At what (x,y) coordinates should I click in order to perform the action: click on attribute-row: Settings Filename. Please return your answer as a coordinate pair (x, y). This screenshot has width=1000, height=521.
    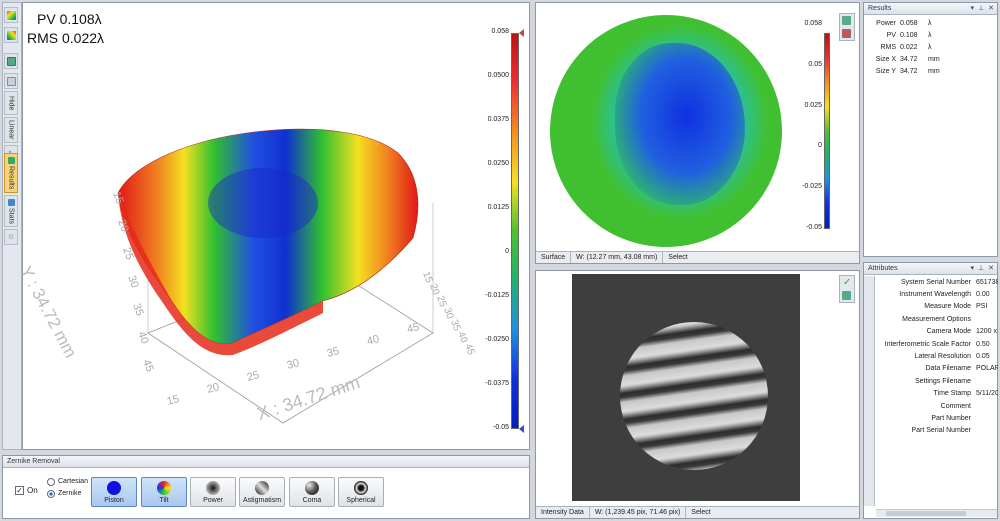
    Looking at the image, I should click on (937, 381).